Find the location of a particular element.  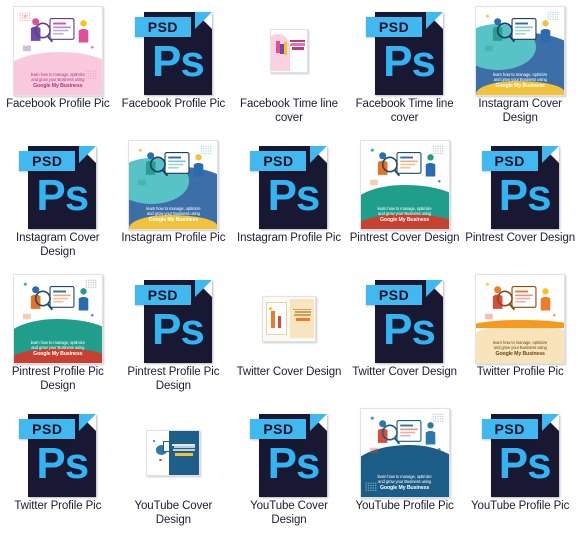

file-item: Ps PSD Twitter Profile Pic is located at coordinates (58, 469).